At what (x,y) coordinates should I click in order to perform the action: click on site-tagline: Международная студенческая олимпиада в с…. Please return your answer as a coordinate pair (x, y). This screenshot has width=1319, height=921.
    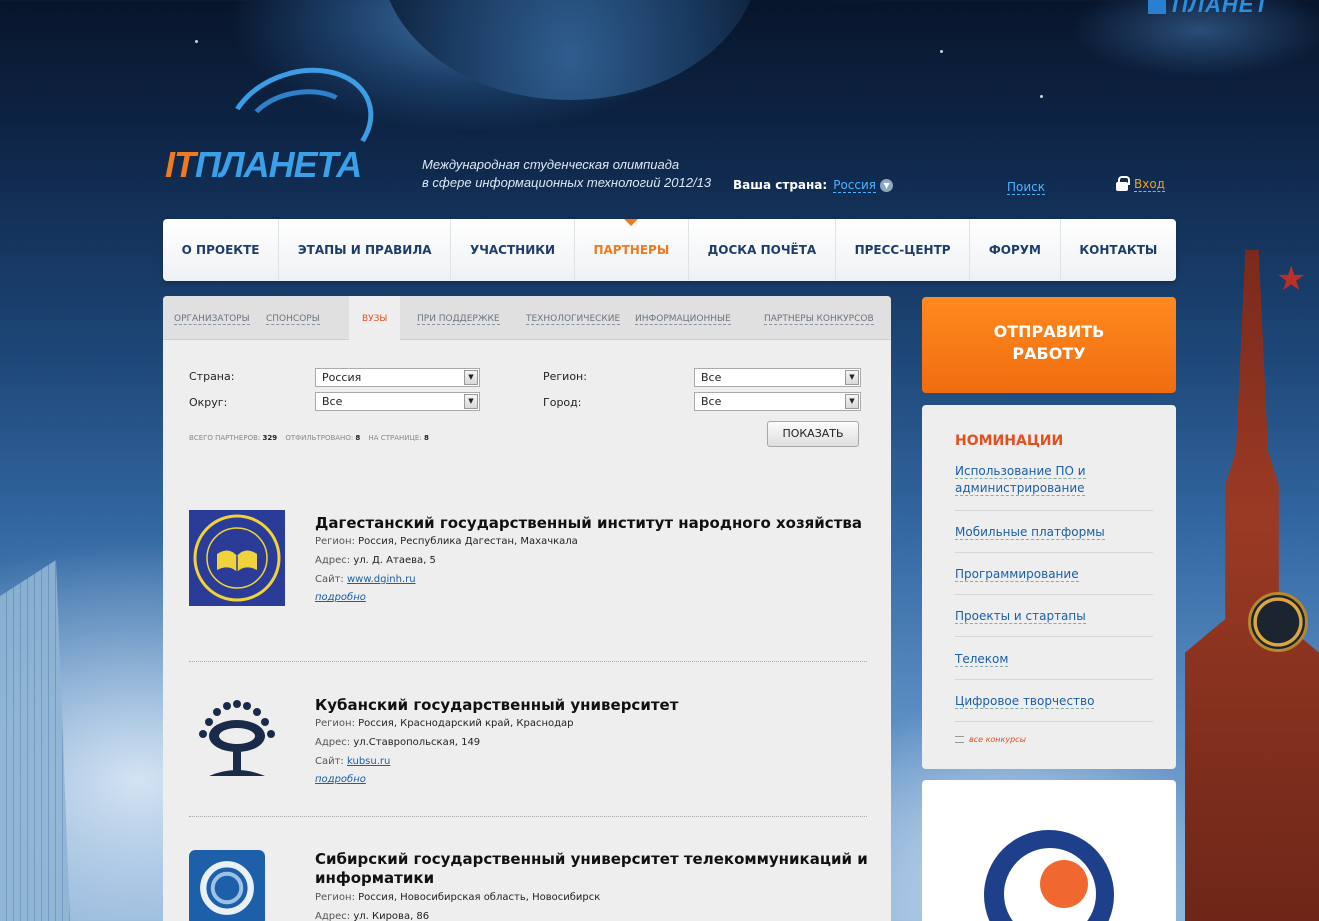
    Looking at the image, I should click on (566, 174).